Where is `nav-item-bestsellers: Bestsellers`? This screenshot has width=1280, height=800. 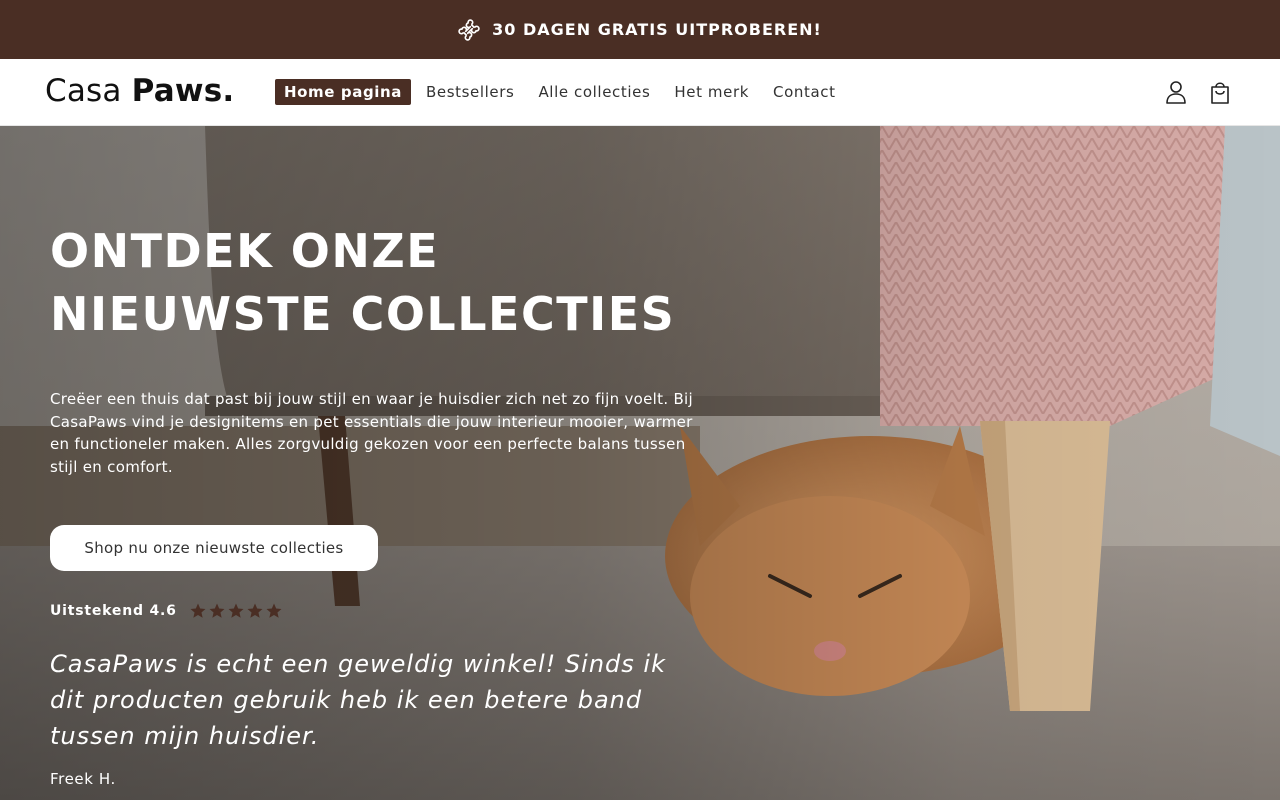
nav-item-bestsellers: Bestsellers is located at coordinates (470, 92).